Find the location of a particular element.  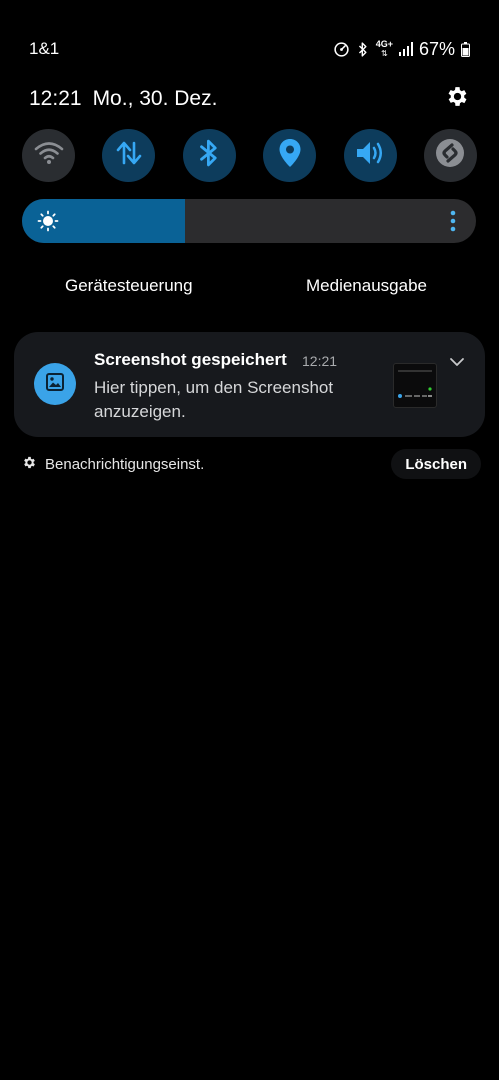

media-row: Gerätesteuerung Medienausgabe is located at coordinates (249, 288).